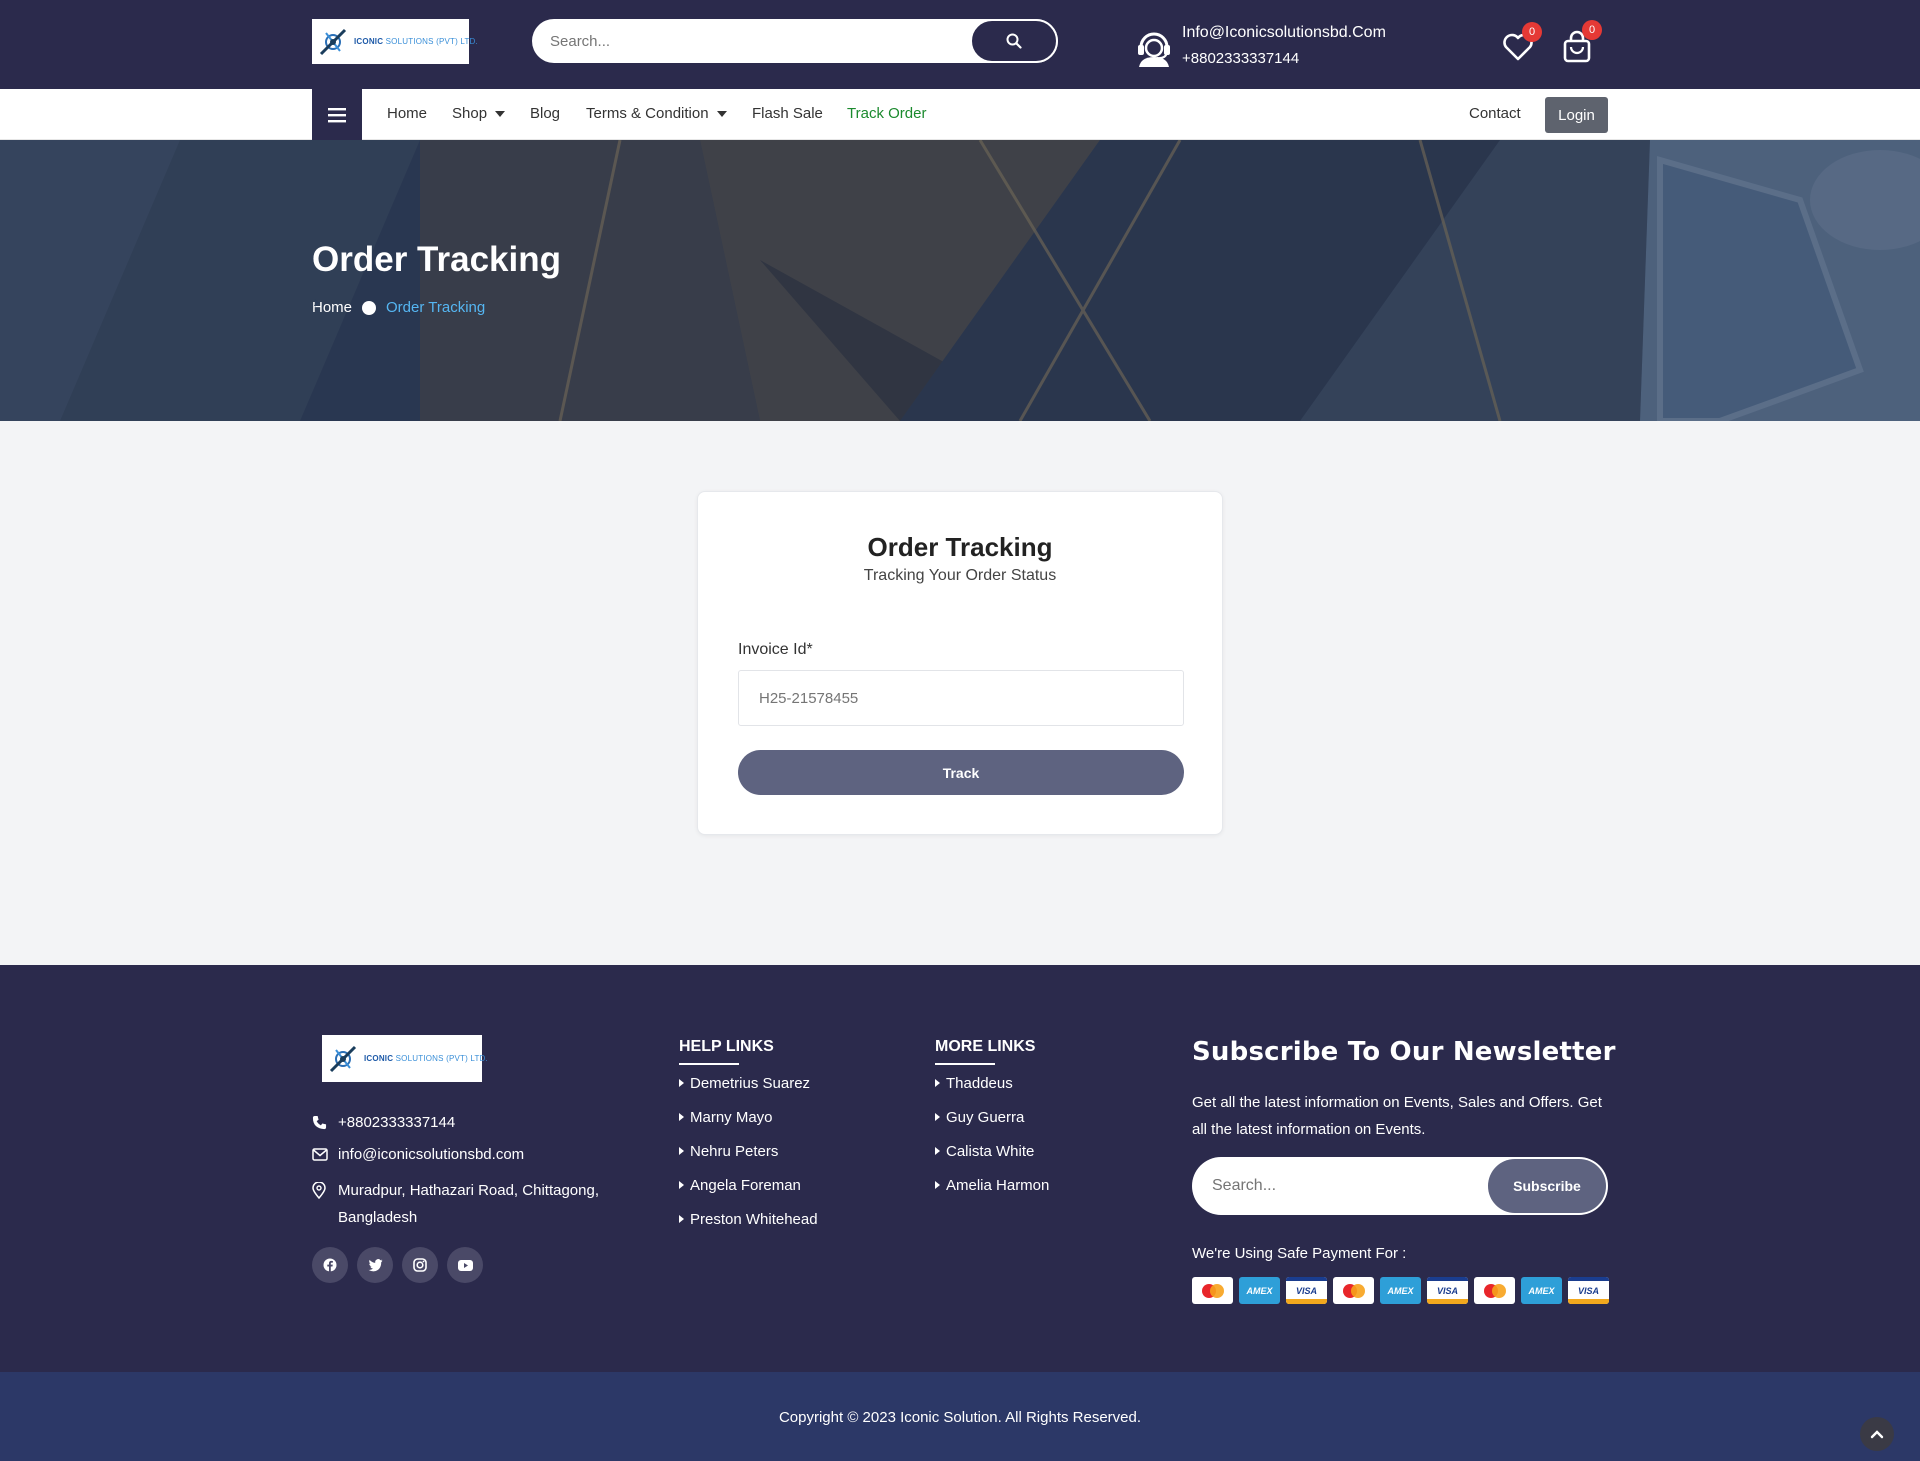 Image resolution: width=1920 pixels, height=1461 pixels. I want to click on nav-terms: Terms & Condition, so click(656, 113).